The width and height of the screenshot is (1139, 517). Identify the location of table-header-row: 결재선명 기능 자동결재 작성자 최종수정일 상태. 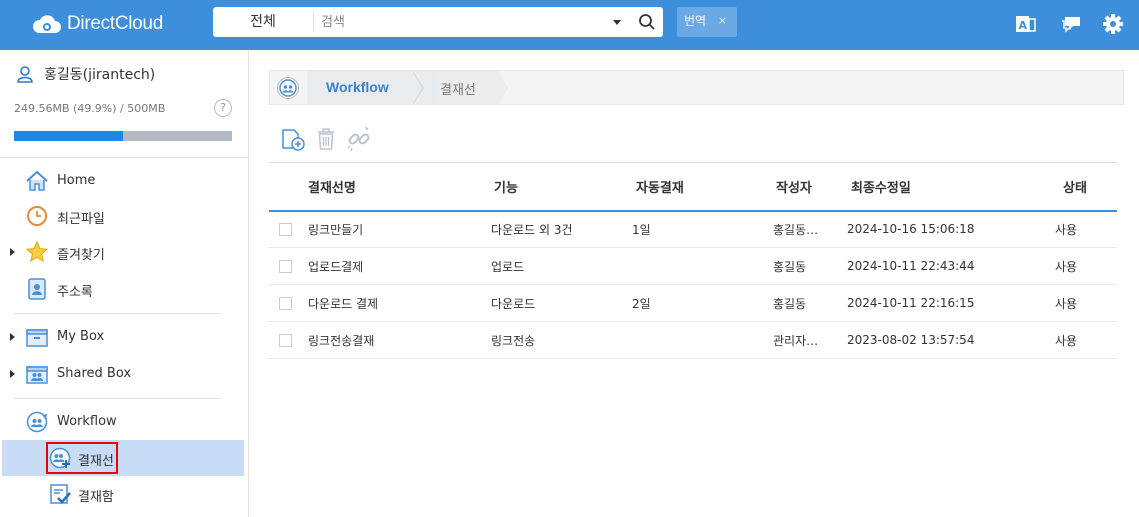
(693, 187).